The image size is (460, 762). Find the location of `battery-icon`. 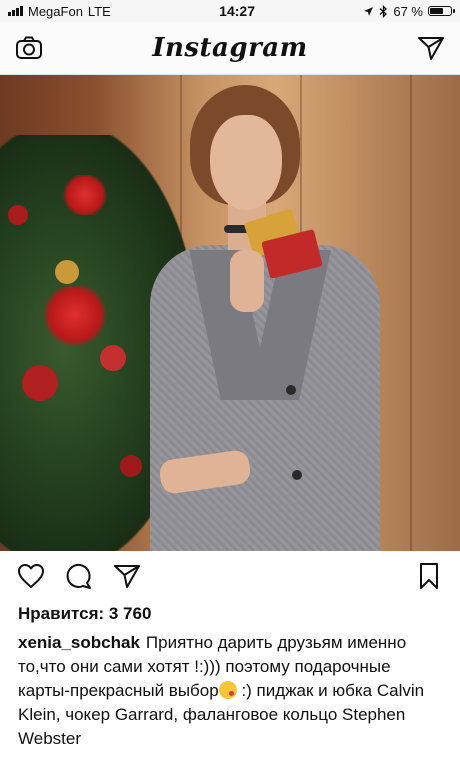

battery-icon is located at coordinates (441, 11).